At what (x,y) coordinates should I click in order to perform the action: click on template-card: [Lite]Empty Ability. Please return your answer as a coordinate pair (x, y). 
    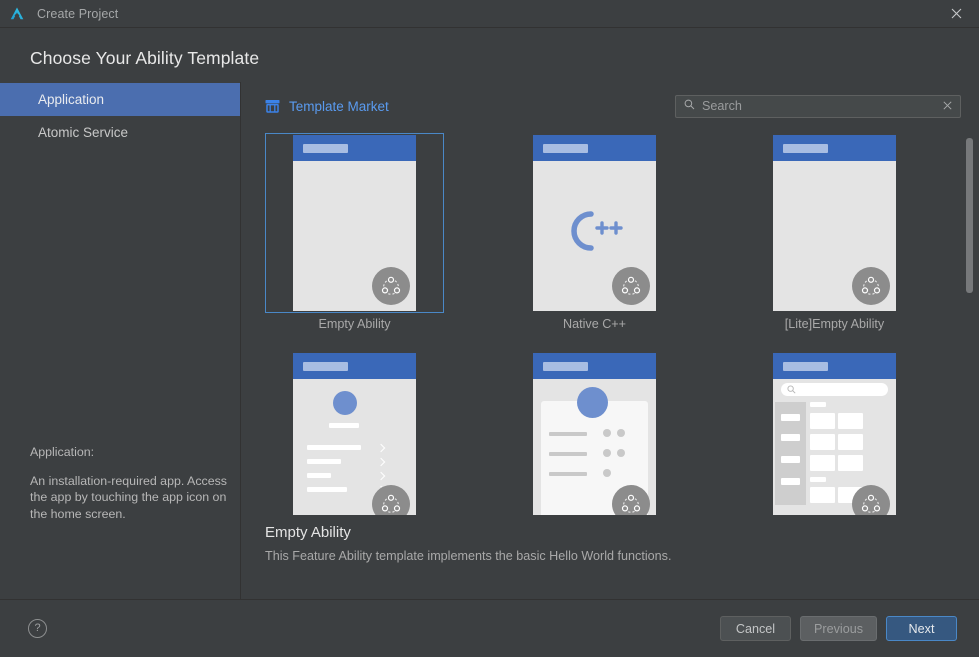
    Looking at the image, I should click on (834, 232).